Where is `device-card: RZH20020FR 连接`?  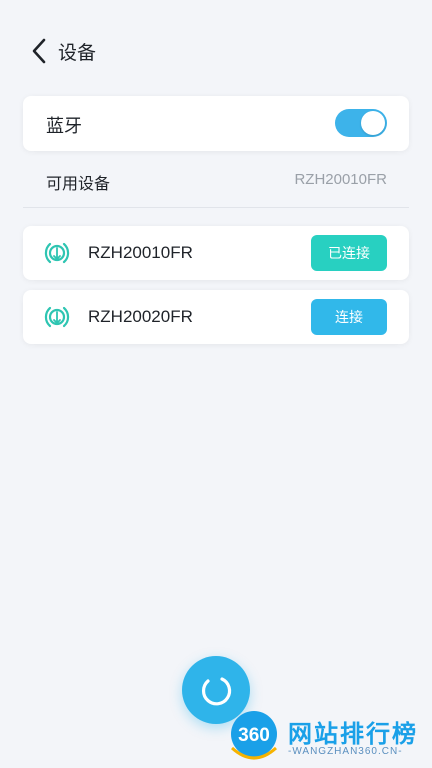
device-card: RZH20020FR 连接 is located at coordinates (216, 317).